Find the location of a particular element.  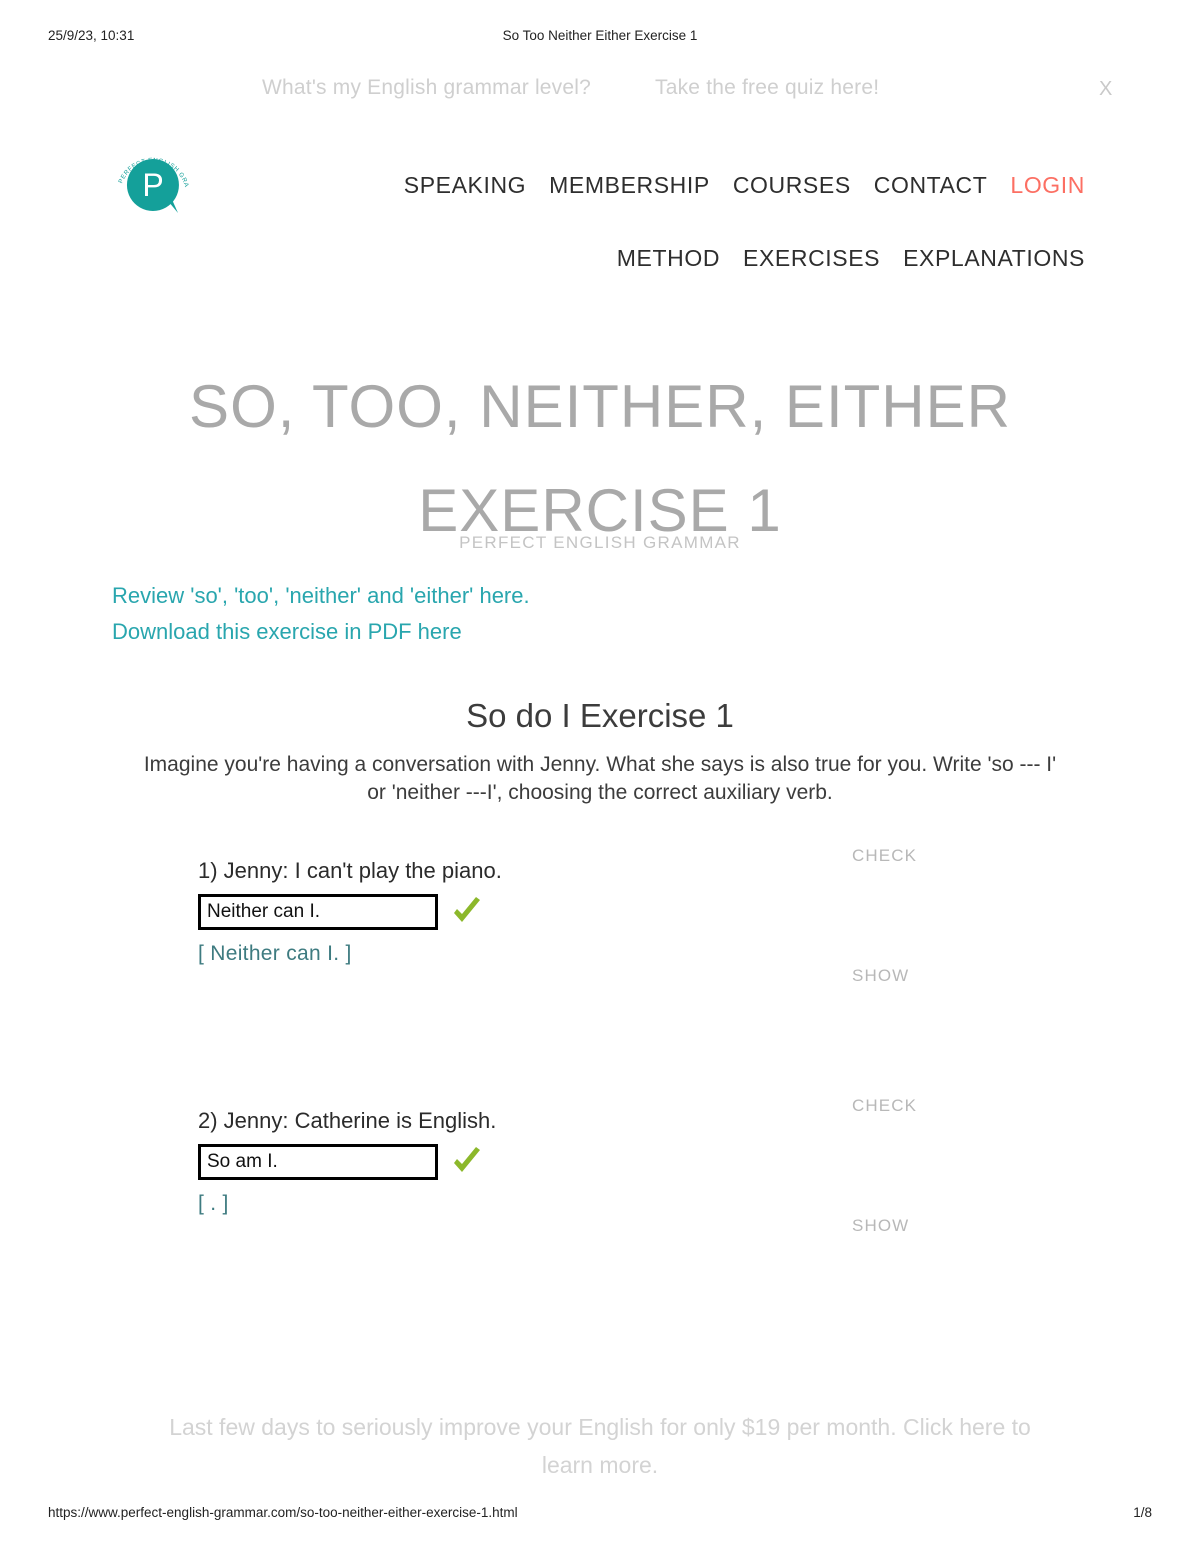

secondary-nav: METHOD EXERCISES EXPLANATIONS is located at coordinates (542, 258).